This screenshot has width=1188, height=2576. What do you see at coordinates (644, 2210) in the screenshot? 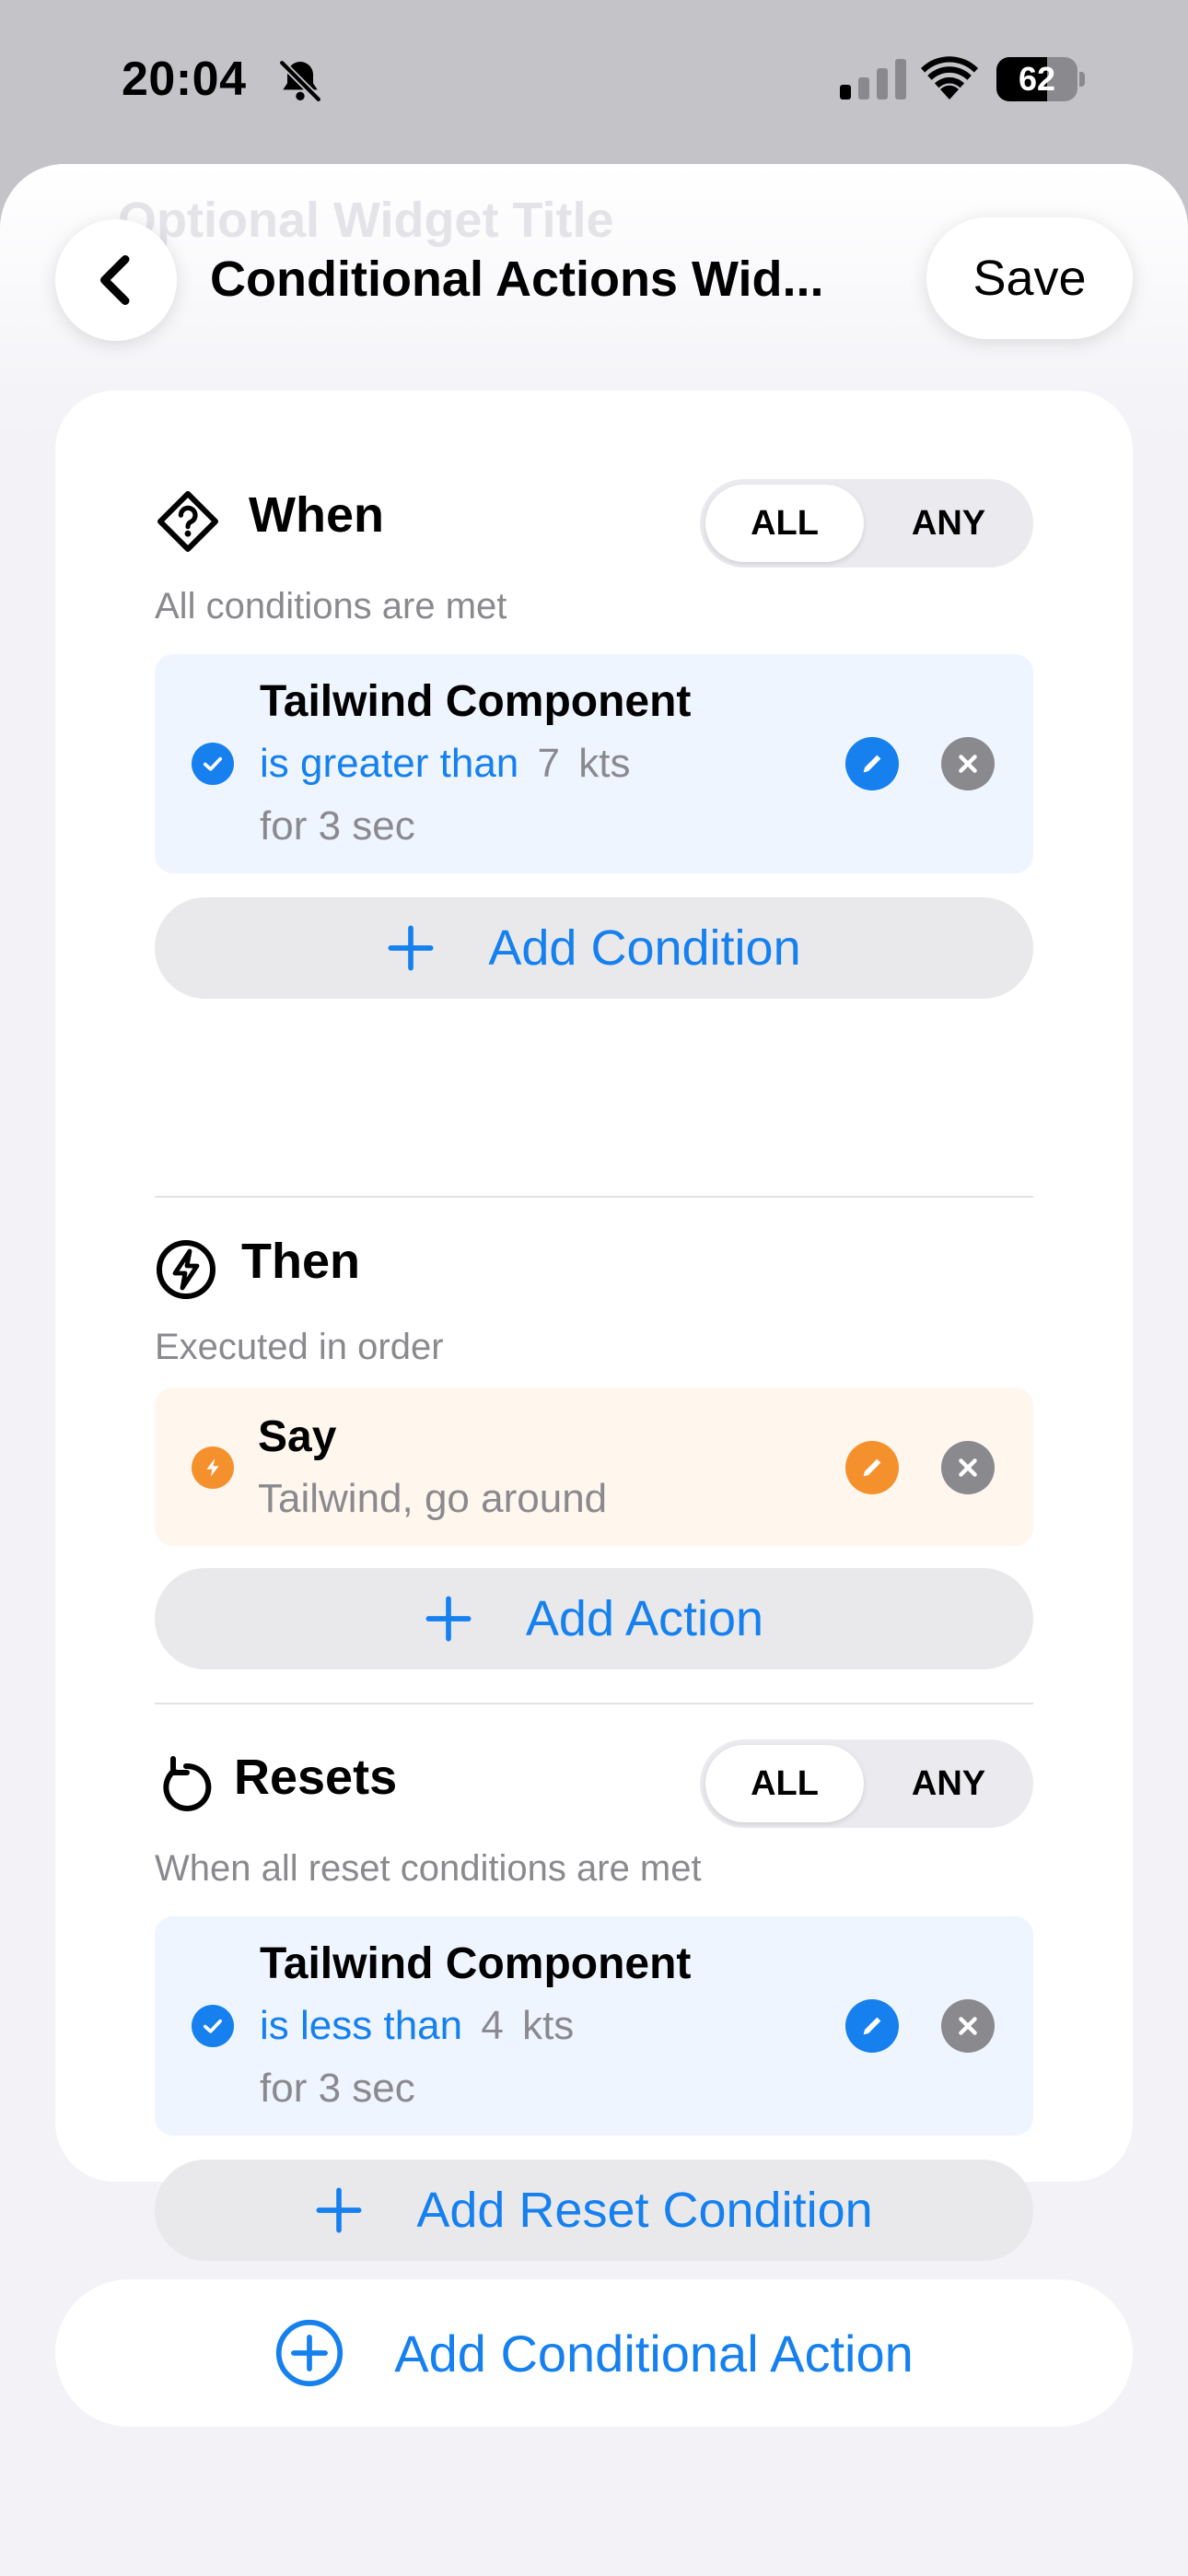
I see `add-reset-condition-label: Add Reset Condition` at bounding box center [644, 2210].